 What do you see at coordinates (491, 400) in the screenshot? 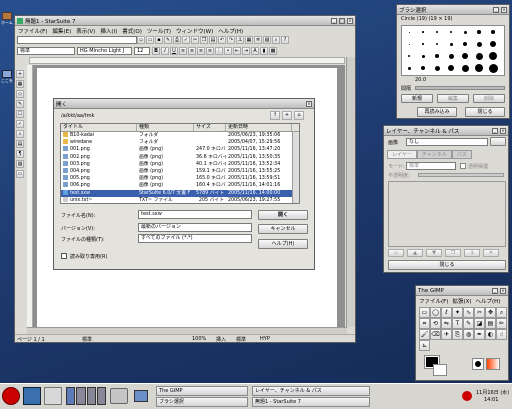
I see `clock-time: 14:01` at bounding box center [491, 400].